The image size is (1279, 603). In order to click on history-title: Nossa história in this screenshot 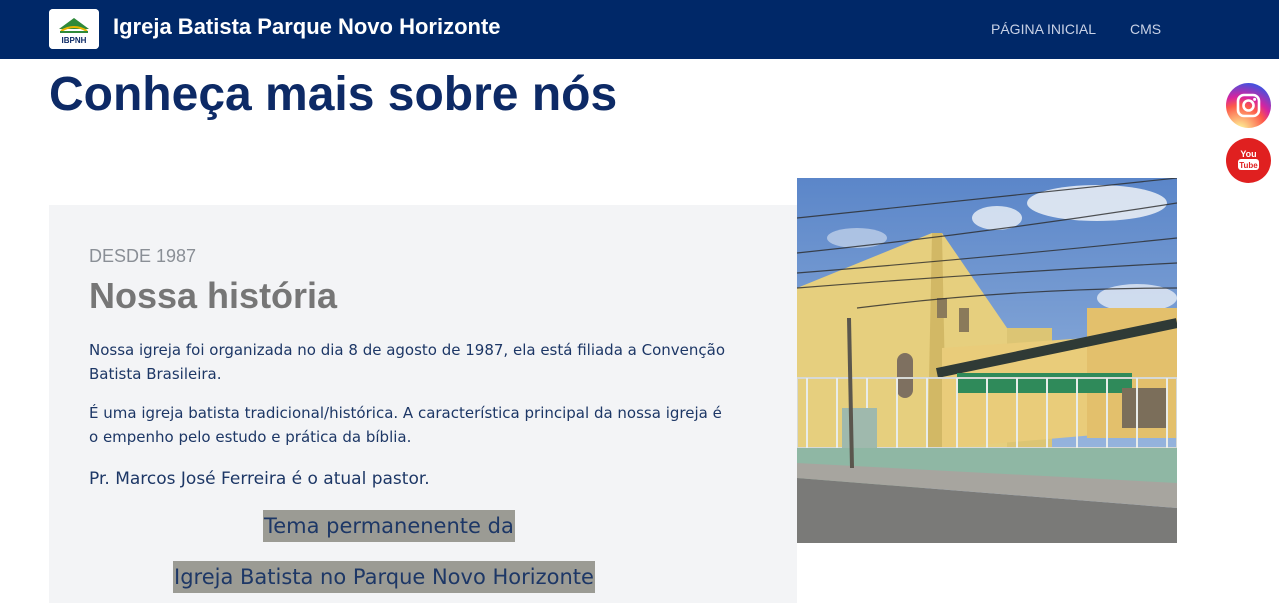, I will do `click(213, 295)`.